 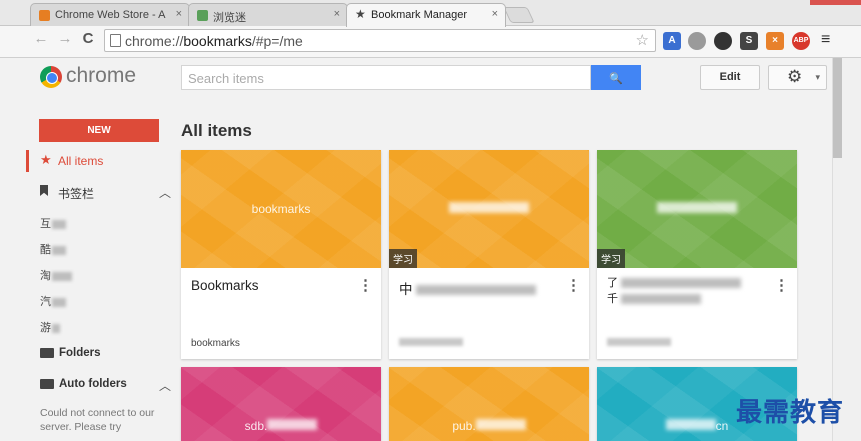 What do you see at coordinates (674, 290) in the screenshot?
I see `card-title: 了 千` at bounding box center [674, 290].